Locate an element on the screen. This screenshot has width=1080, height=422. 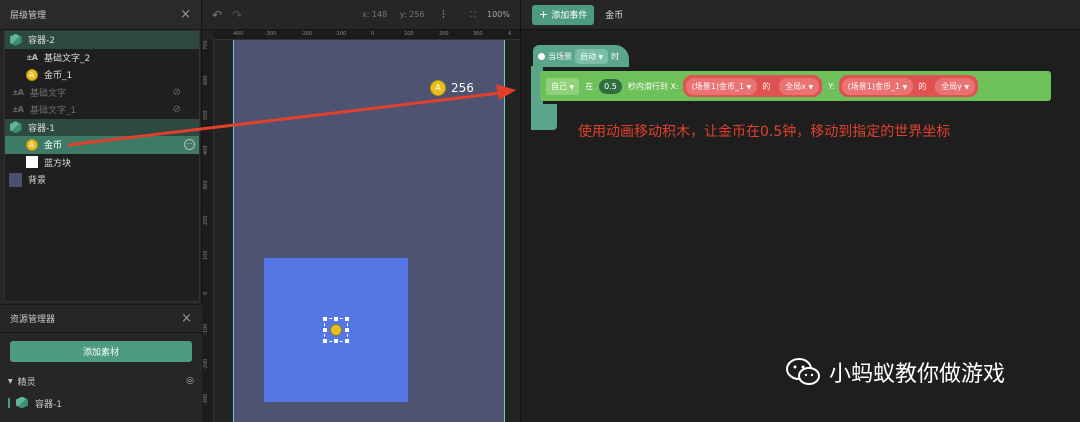
layer-item-label: 金币_1 is located at coordinates (58, 76).